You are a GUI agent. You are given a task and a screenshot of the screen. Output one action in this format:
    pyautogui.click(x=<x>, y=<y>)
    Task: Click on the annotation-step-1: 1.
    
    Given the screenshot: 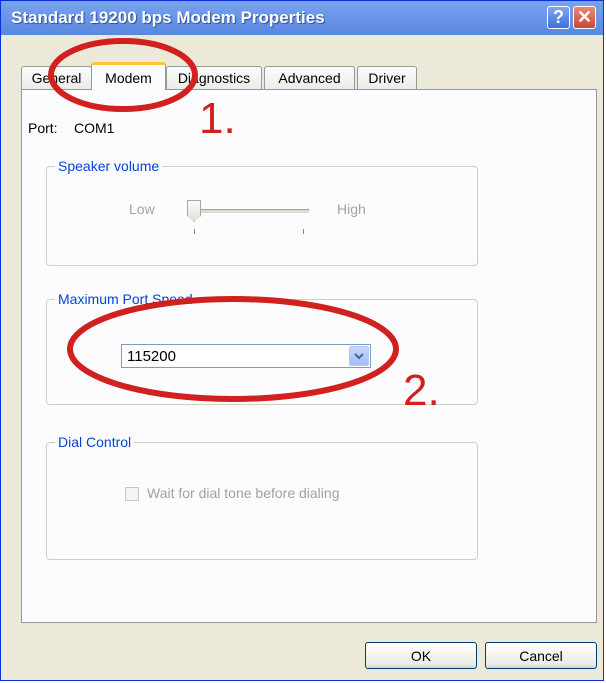 What is the action you would take?
    pyautogui.click(x=217, y=118)
    